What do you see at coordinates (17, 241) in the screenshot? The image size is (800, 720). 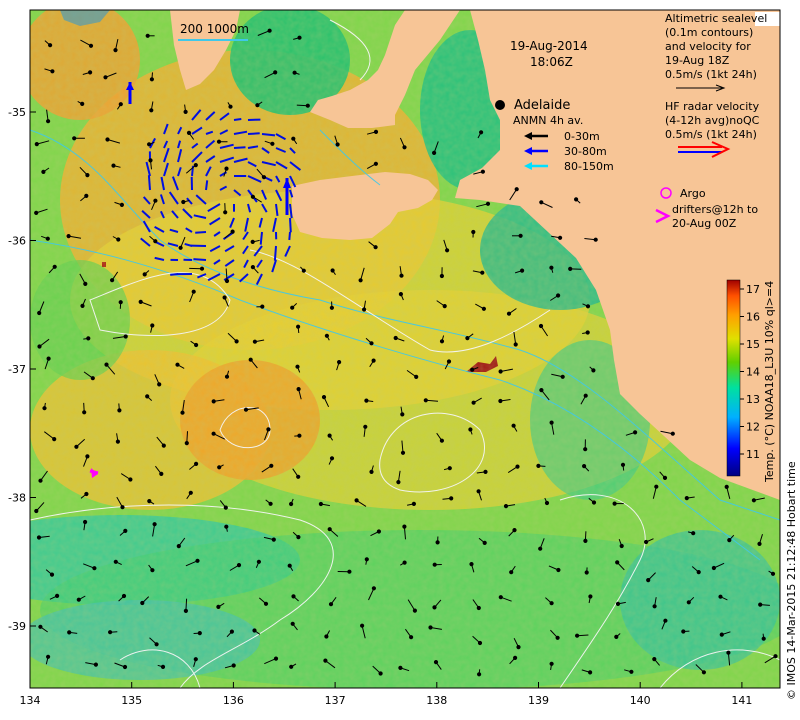 I see `lat-tick-label: -36` at bounding box center [17, 241].